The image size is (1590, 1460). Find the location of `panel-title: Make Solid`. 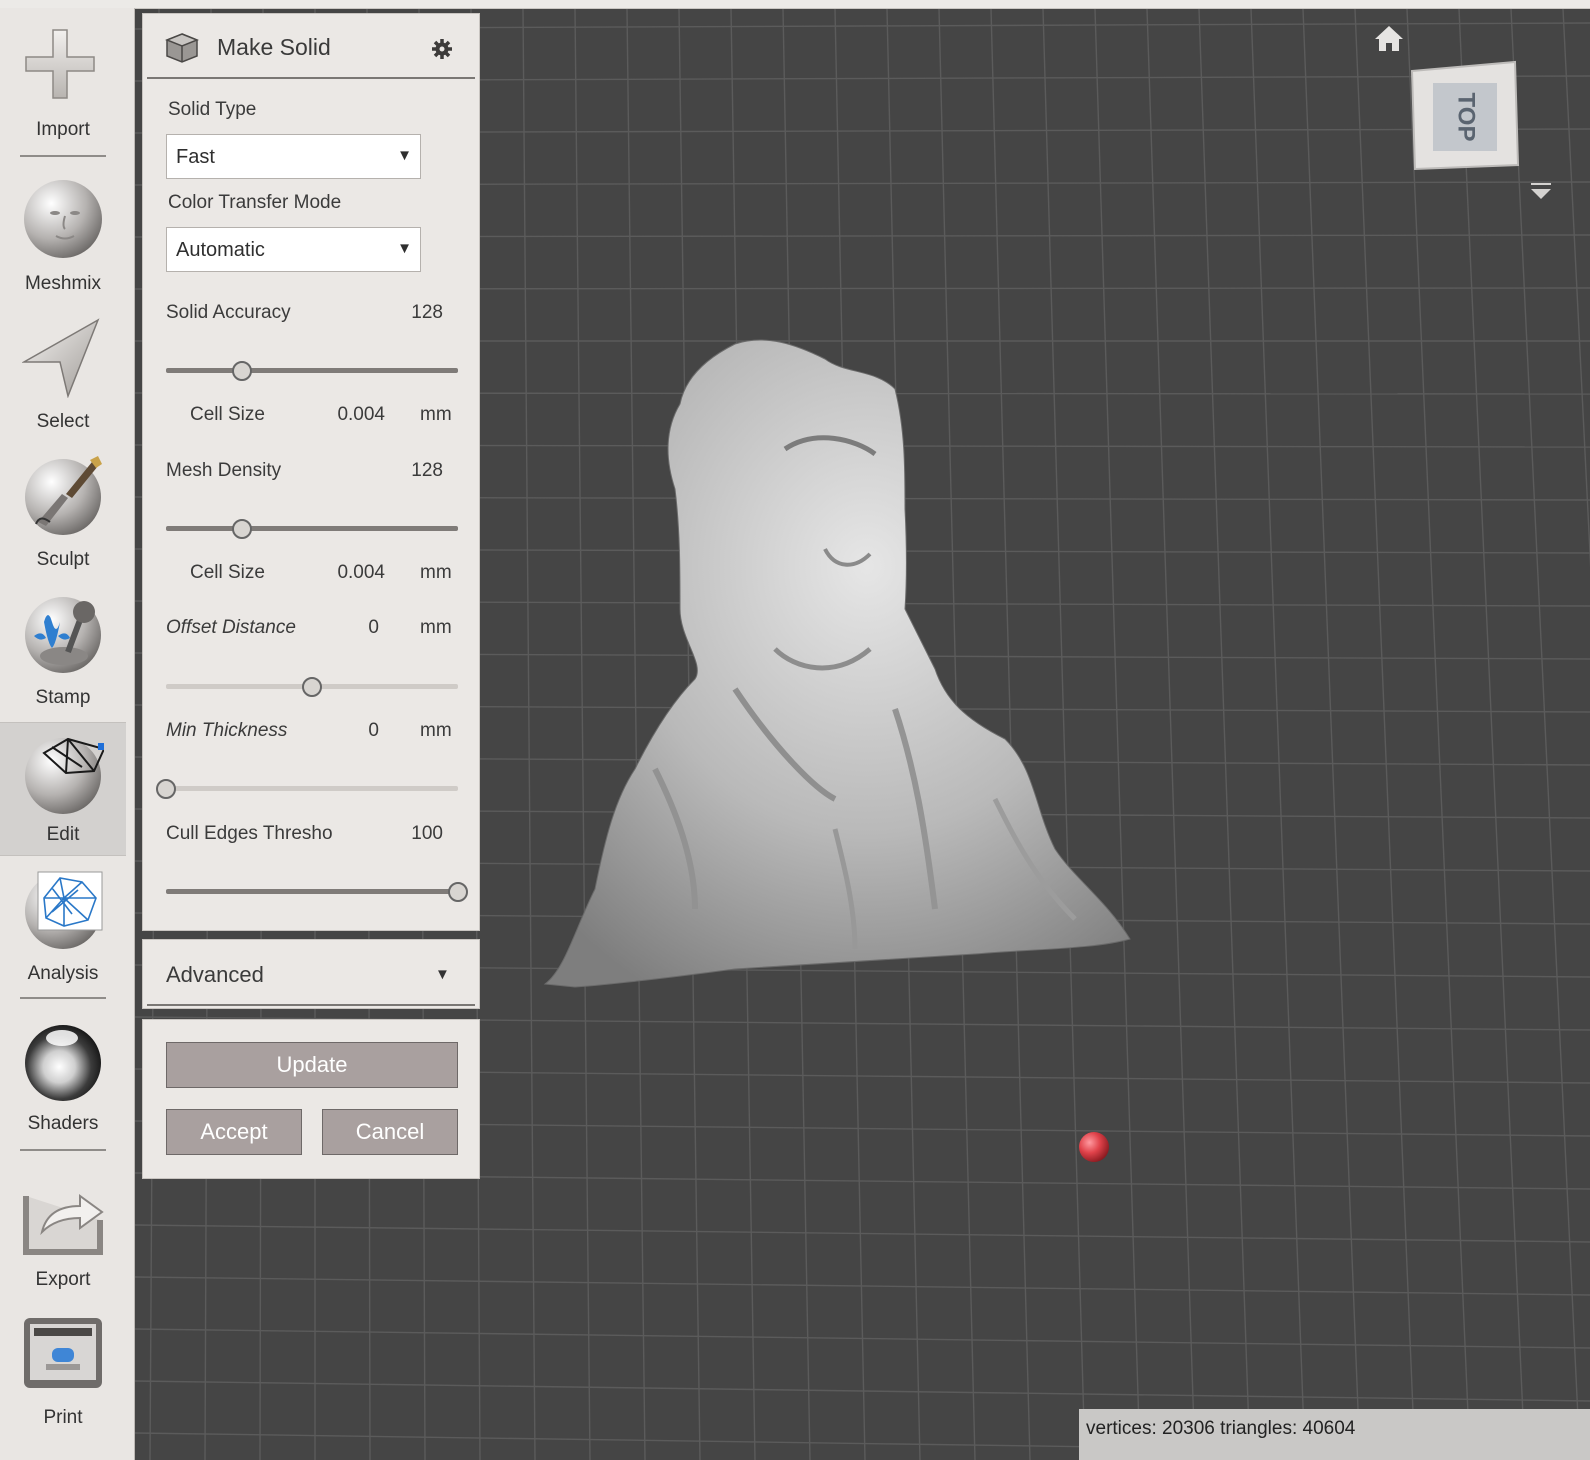

panel-title: Make Solid is located at coordinates (274, 47).